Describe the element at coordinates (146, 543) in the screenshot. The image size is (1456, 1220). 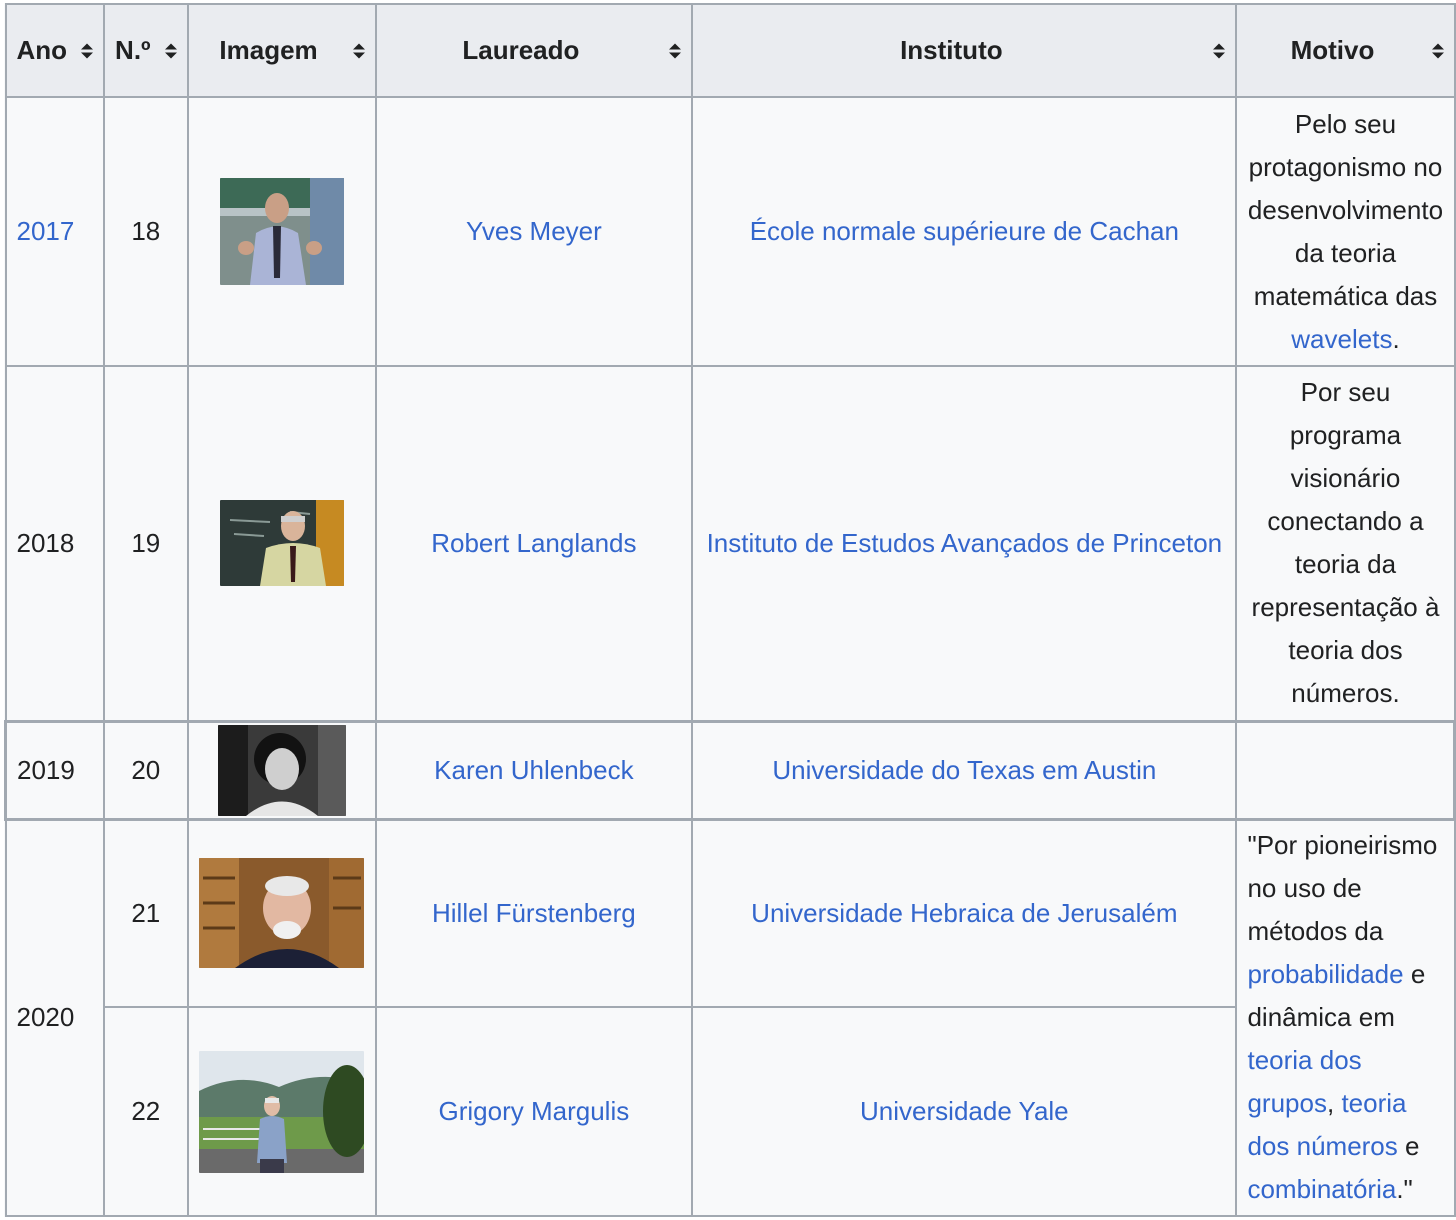
I see `number-cell: 19` at that location.